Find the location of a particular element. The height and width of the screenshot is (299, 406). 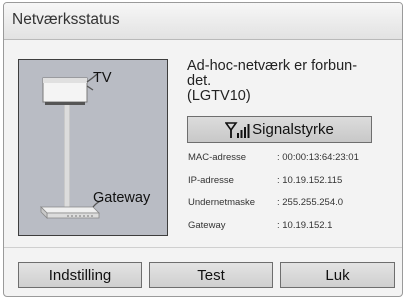

mac-address-value: : 00:00:13:64:23:01 is located at coordinates (318, 157).